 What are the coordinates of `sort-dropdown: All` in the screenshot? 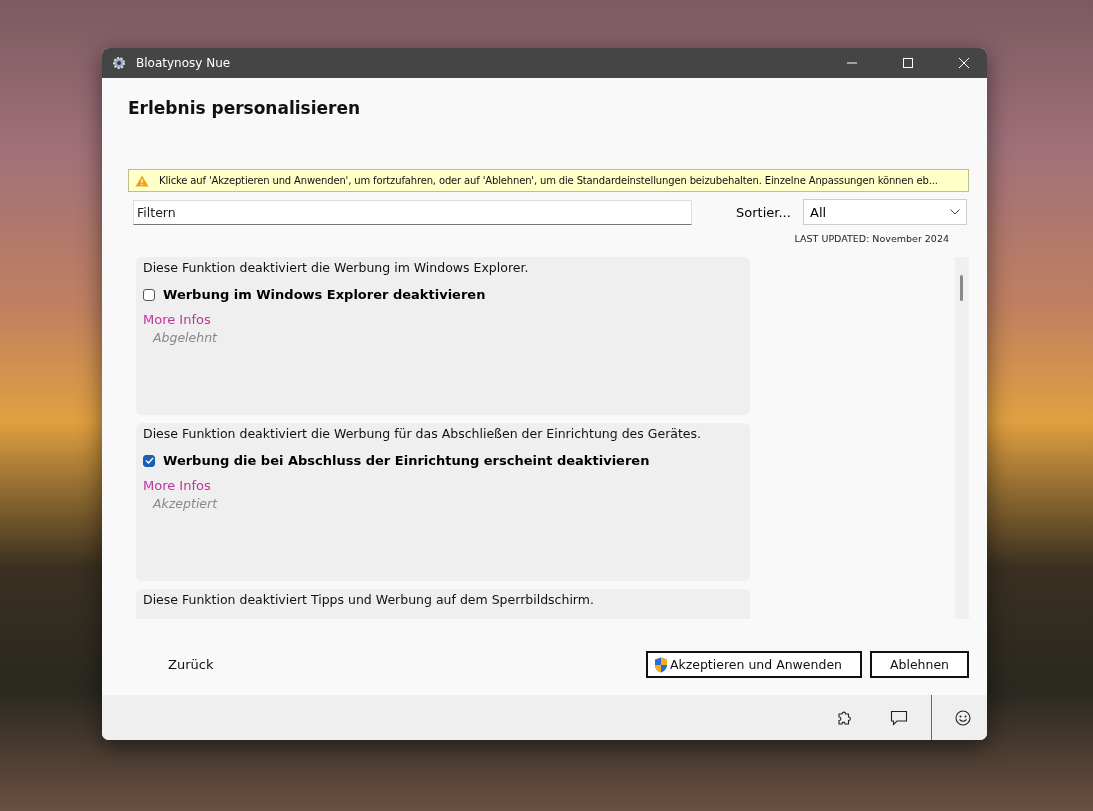 It's located at (885, 212).